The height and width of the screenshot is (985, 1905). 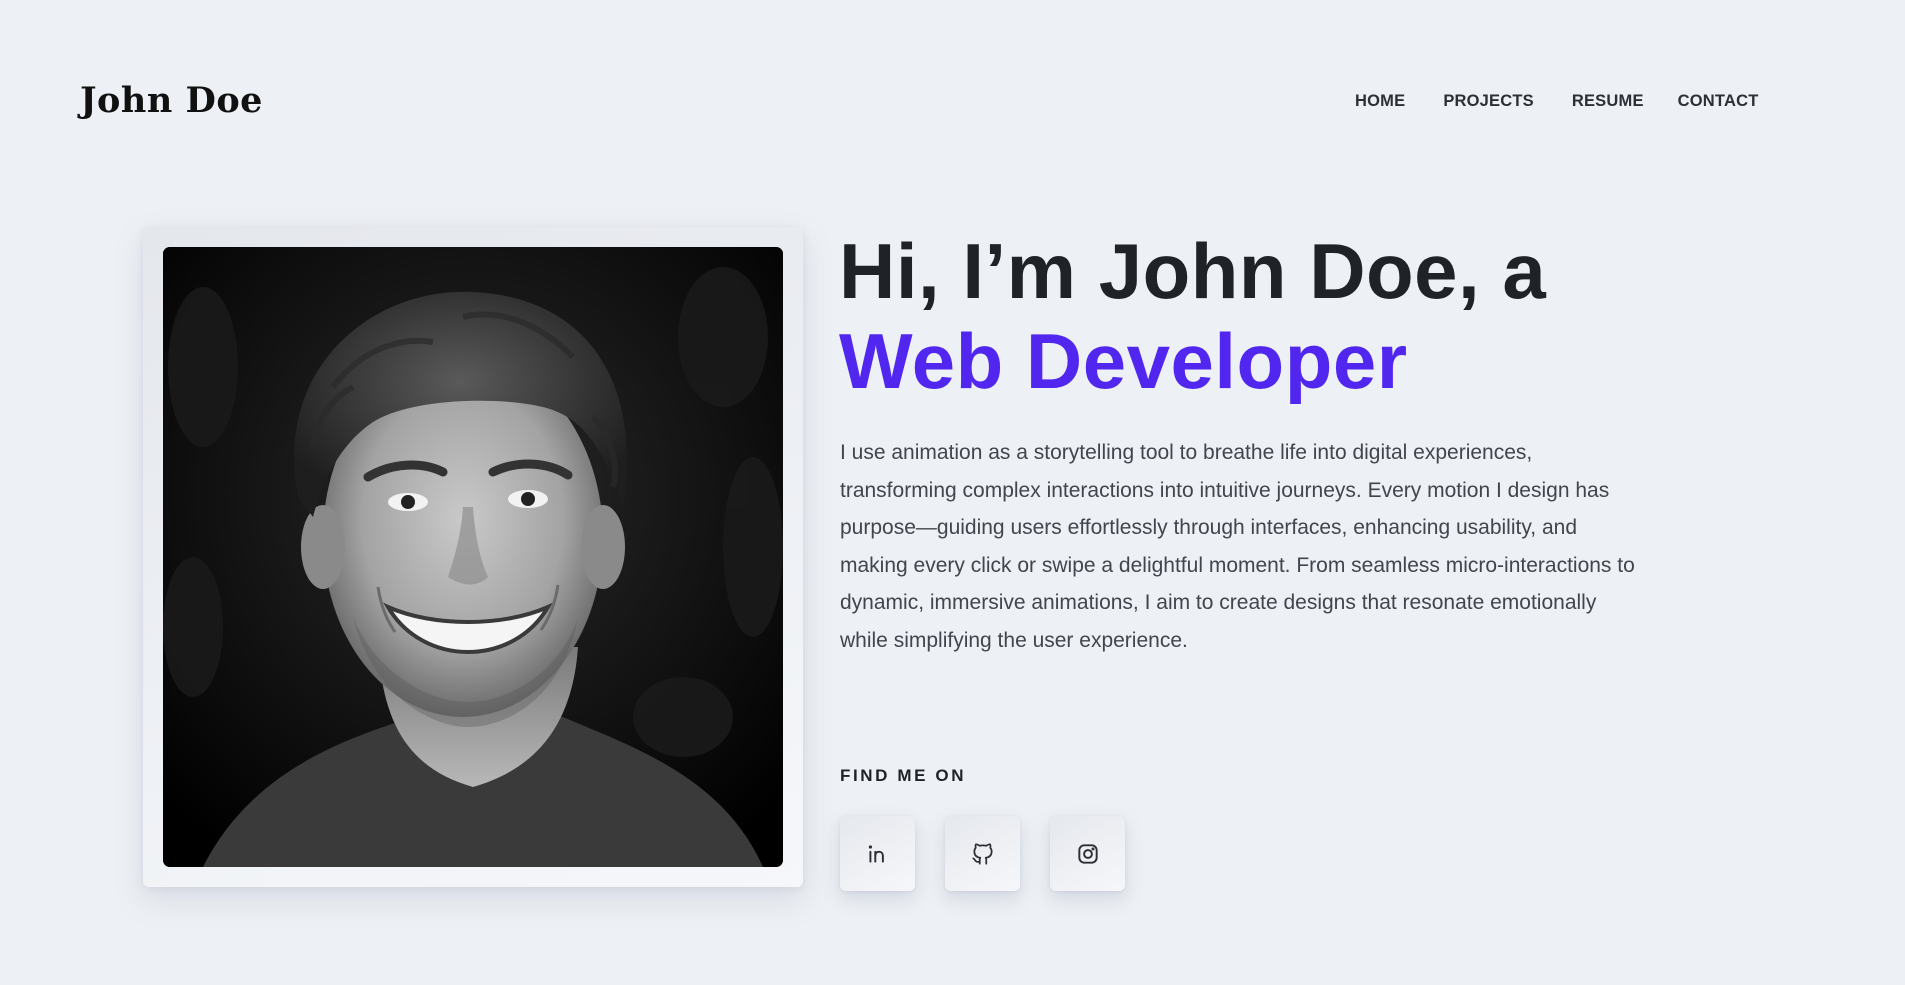 I want to click on github-icon, so click(x=982, y=853).